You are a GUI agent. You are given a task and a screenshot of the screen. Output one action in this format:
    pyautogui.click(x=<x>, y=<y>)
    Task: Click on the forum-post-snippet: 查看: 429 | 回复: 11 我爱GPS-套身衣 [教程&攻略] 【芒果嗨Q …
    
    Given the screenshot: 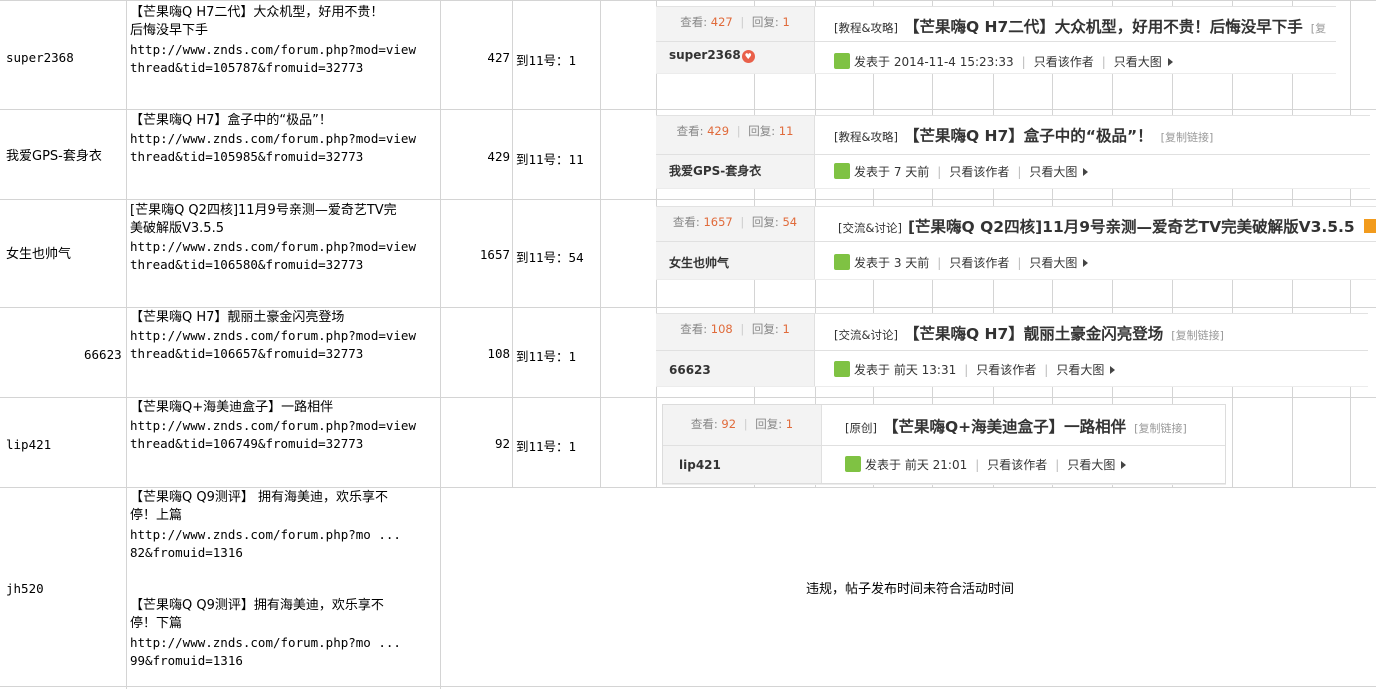 What is the action you would take?
    pyautogui.click(x=1013, y=151)
    